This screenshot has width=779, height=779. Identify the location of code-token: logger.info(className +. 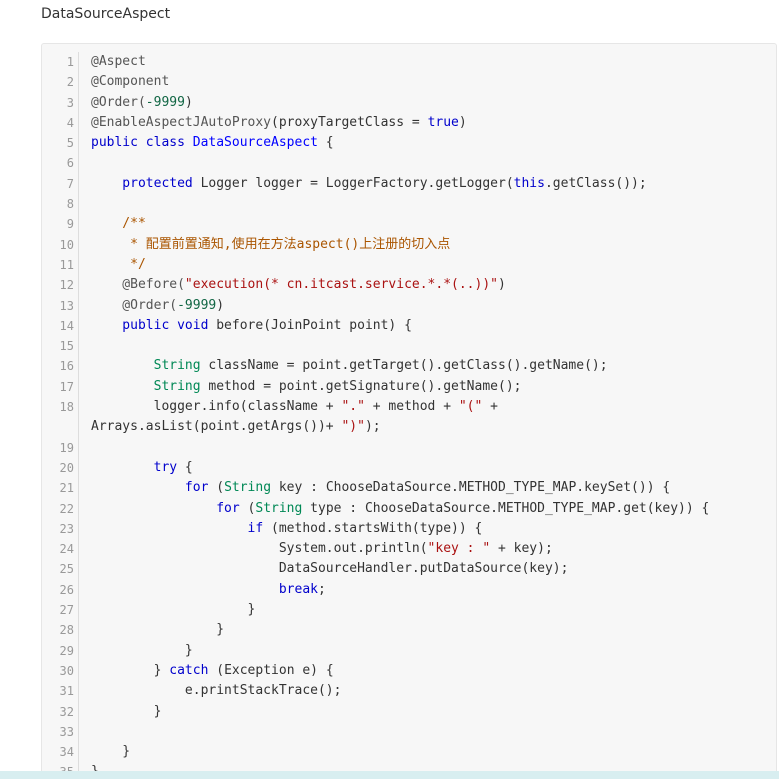
(216, 407).